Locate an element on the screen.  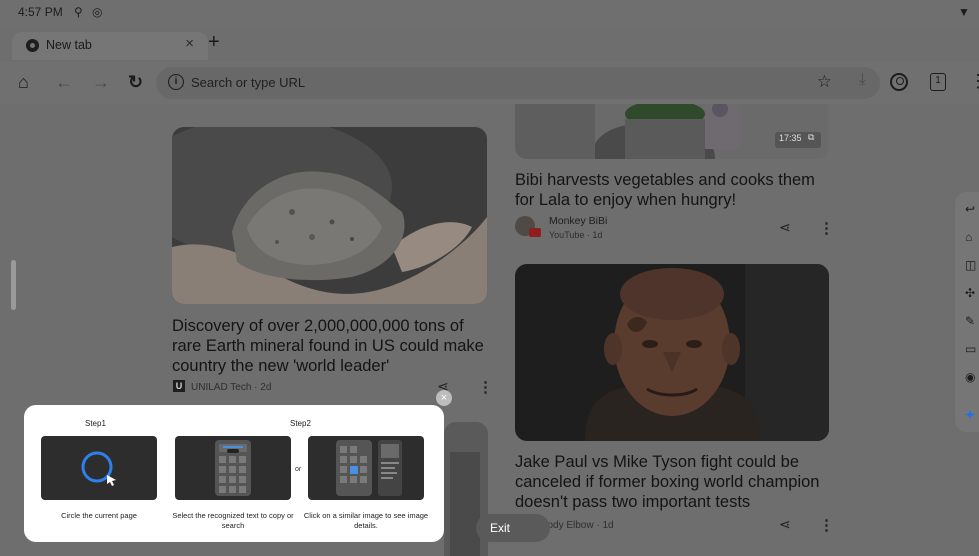
close-tab-icon: × is located at coordinates (189, 43).